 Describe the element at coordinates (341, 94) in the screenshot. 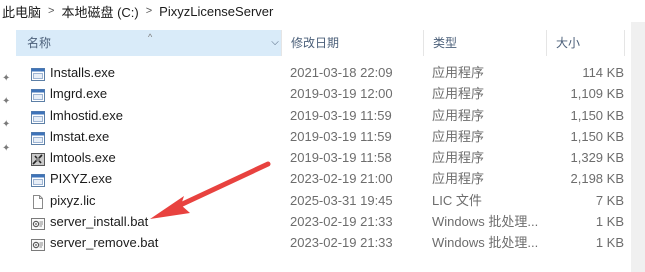

I see `file-modified-date: 2019-03-19 12:00` at that location.